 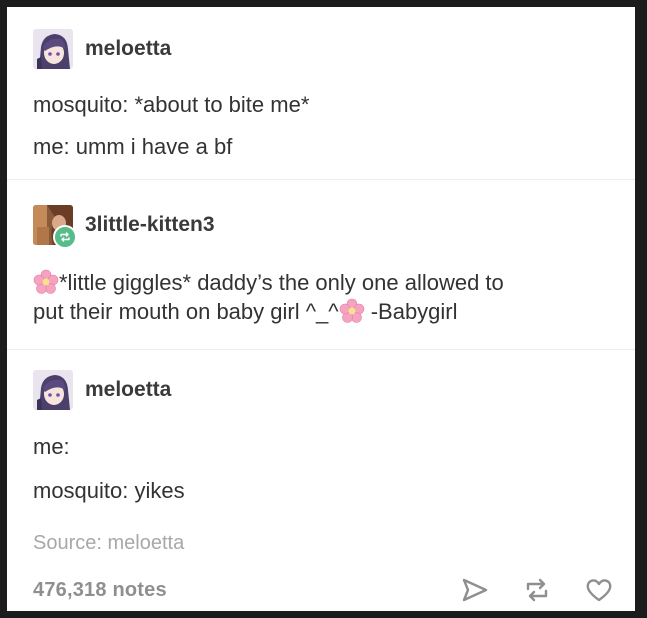 I want to click on post-text-line: mosquito: yikes, so click(x=109, y=490).